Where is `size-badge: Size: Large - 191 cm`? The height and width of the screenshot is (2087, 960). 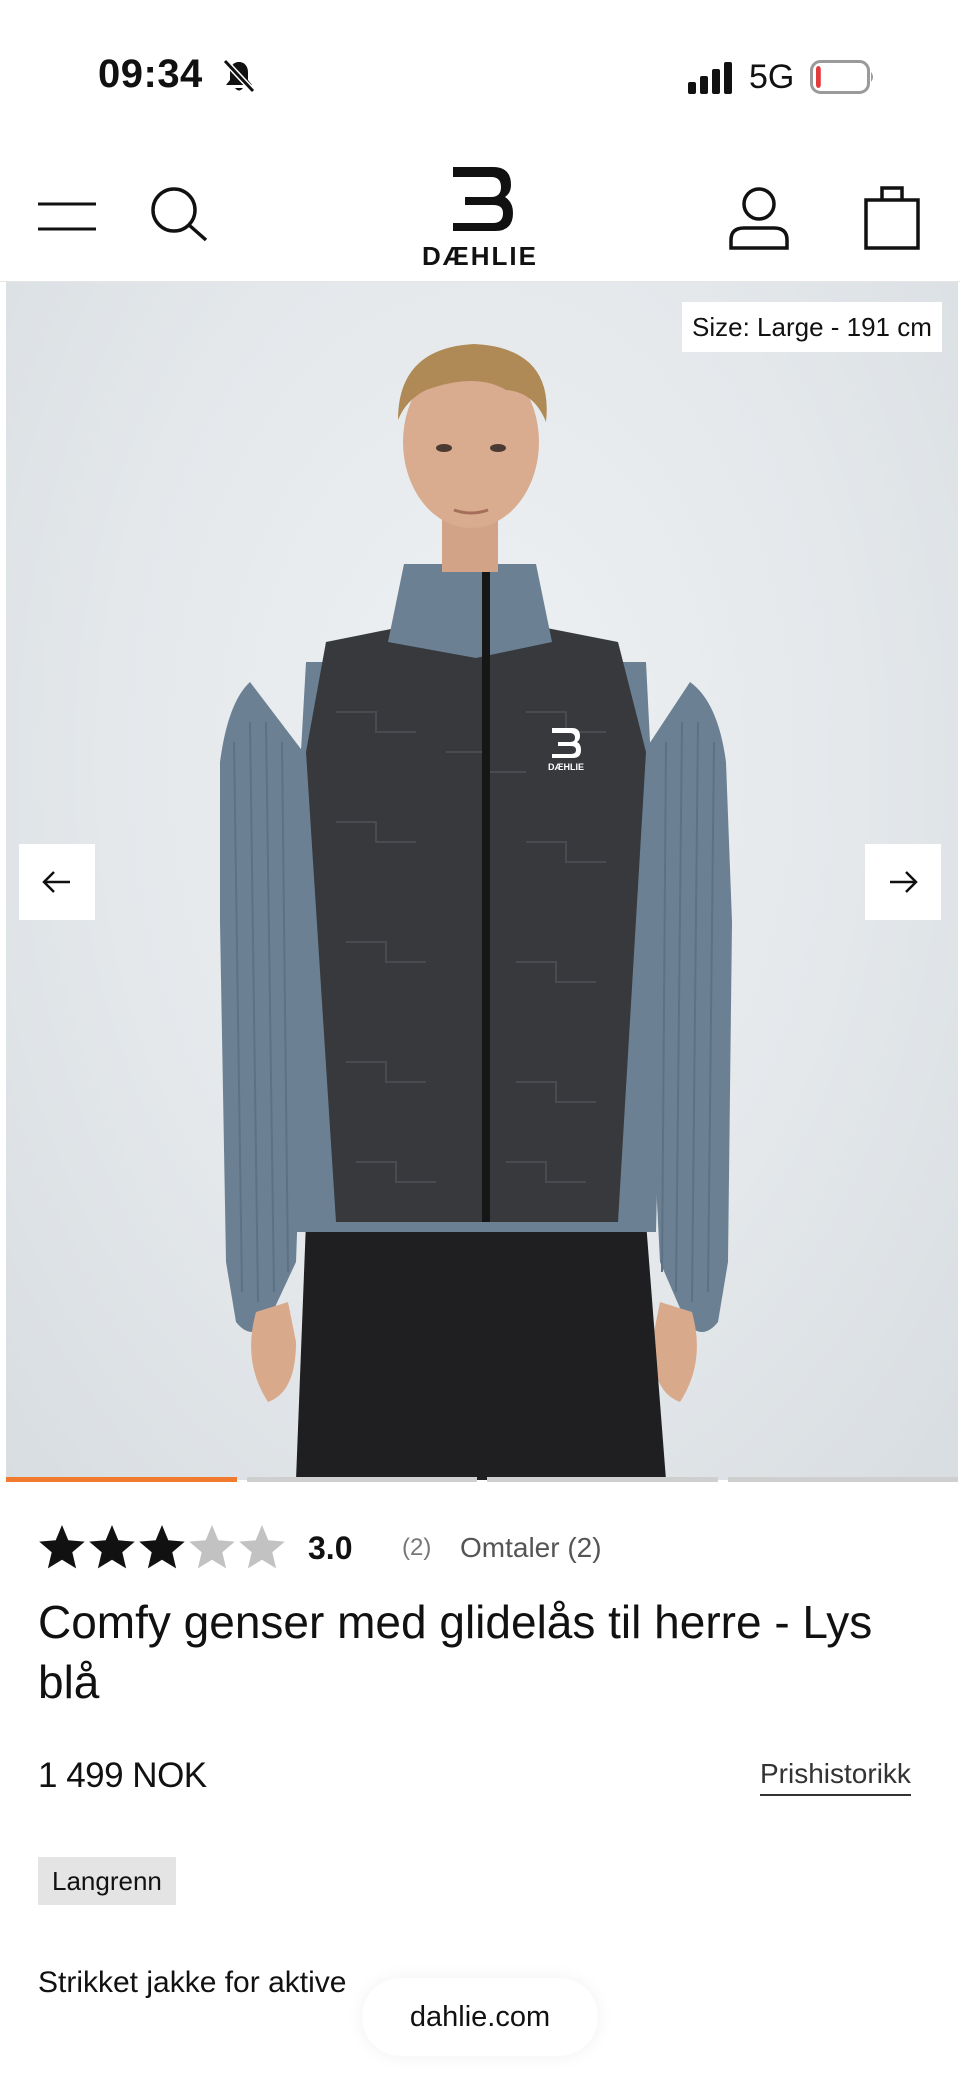
size-badge: Size: Large - 191 cm is located at coordinates (812, 327).